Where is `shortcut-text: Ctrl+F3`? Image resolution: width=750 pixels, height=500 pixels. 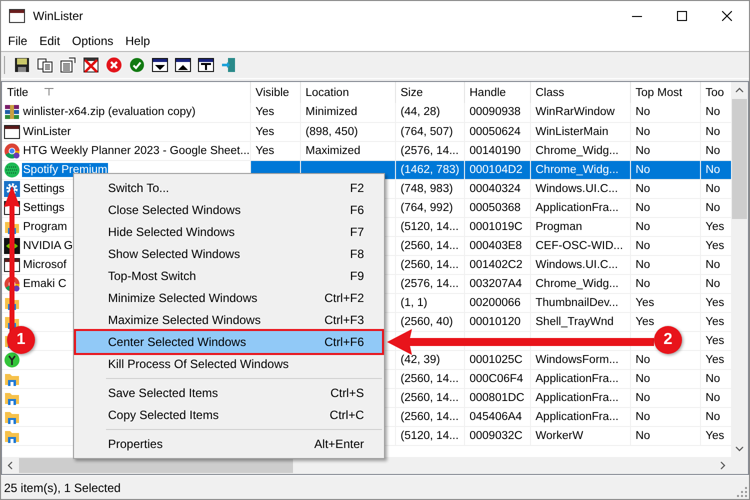
shortcut-text: Ctrl+F3 is located at coordinates (344, 320).